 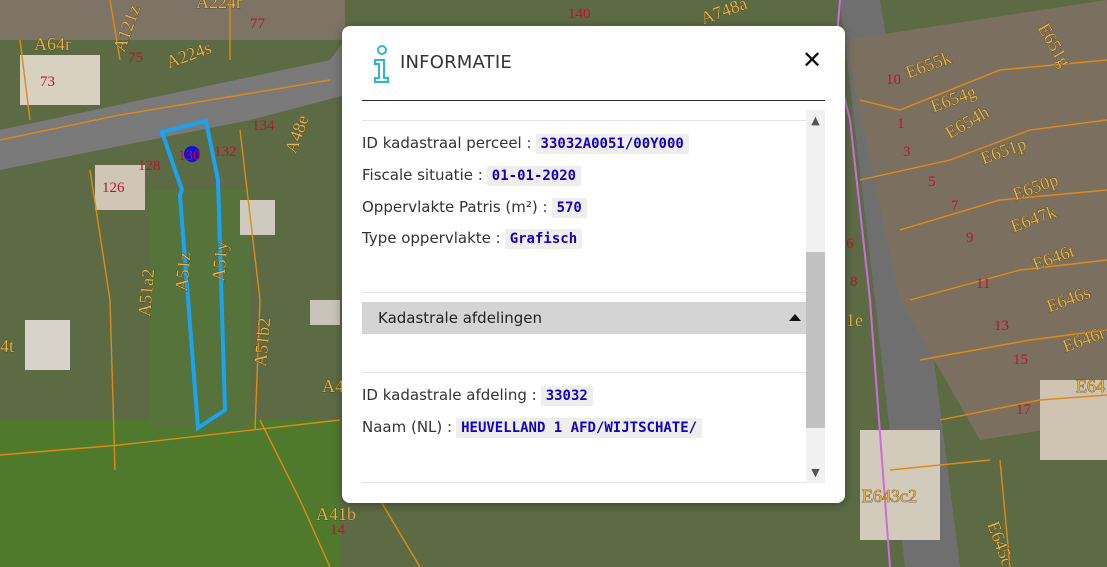 What do you see at coordinates (815, 340) in the screenshot?
I see `scroll-thumb` at bounding box center [815, 340].